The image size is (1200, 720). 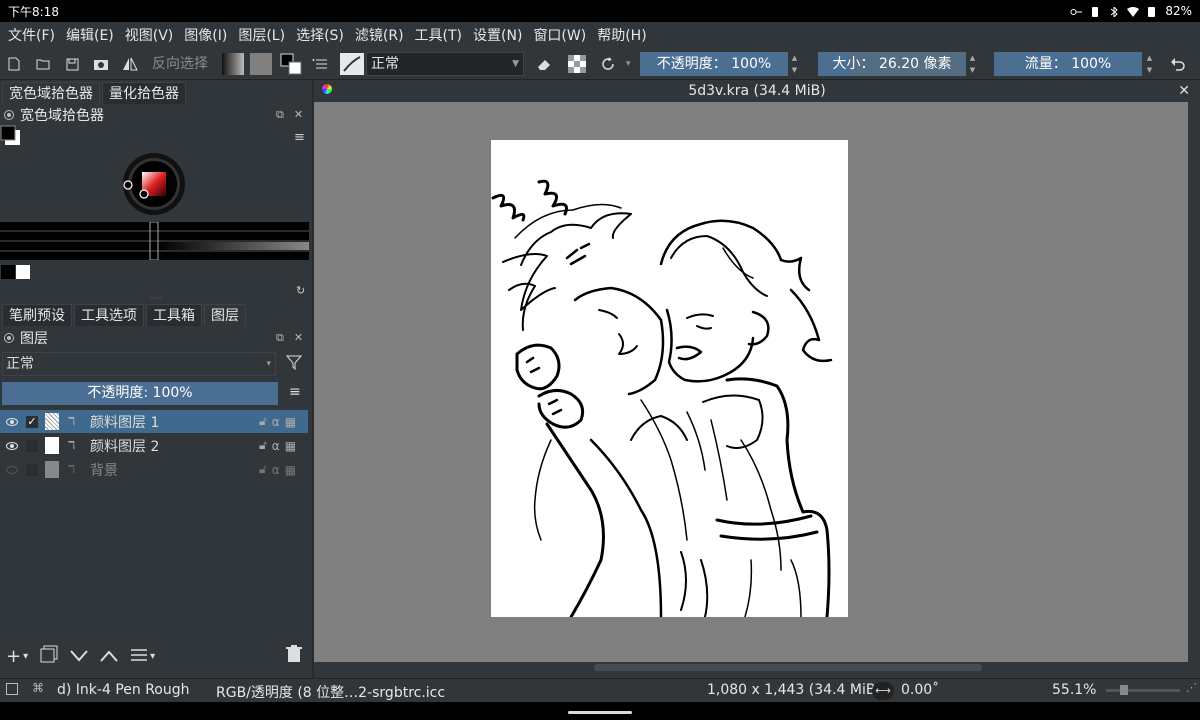 I want to click on trash-icon, so click(x=294, y=656).